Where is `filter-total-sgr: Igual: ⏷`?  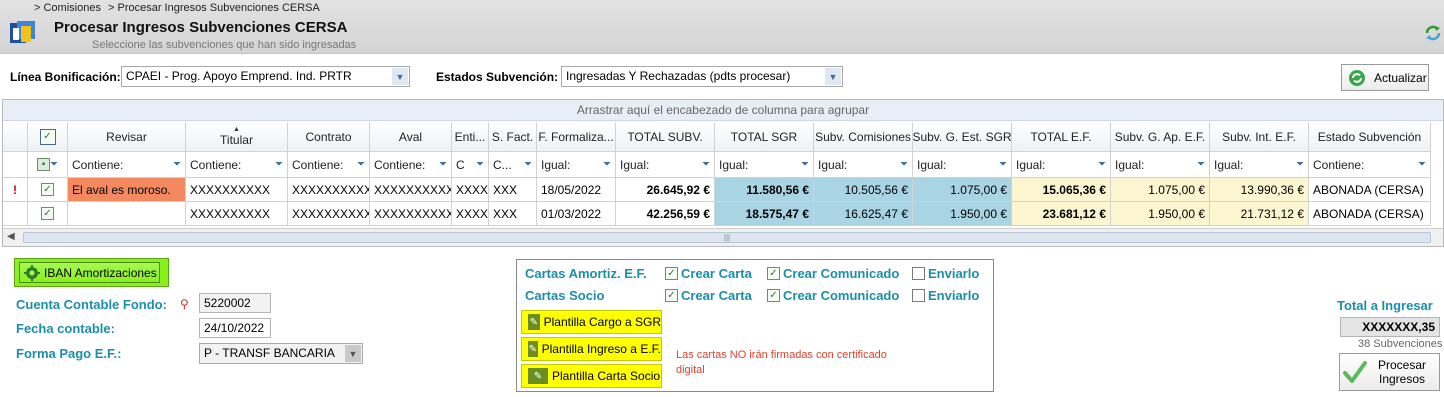 filter-total-sgr: Igual: ⏷ is located at coordinates (764, 165).